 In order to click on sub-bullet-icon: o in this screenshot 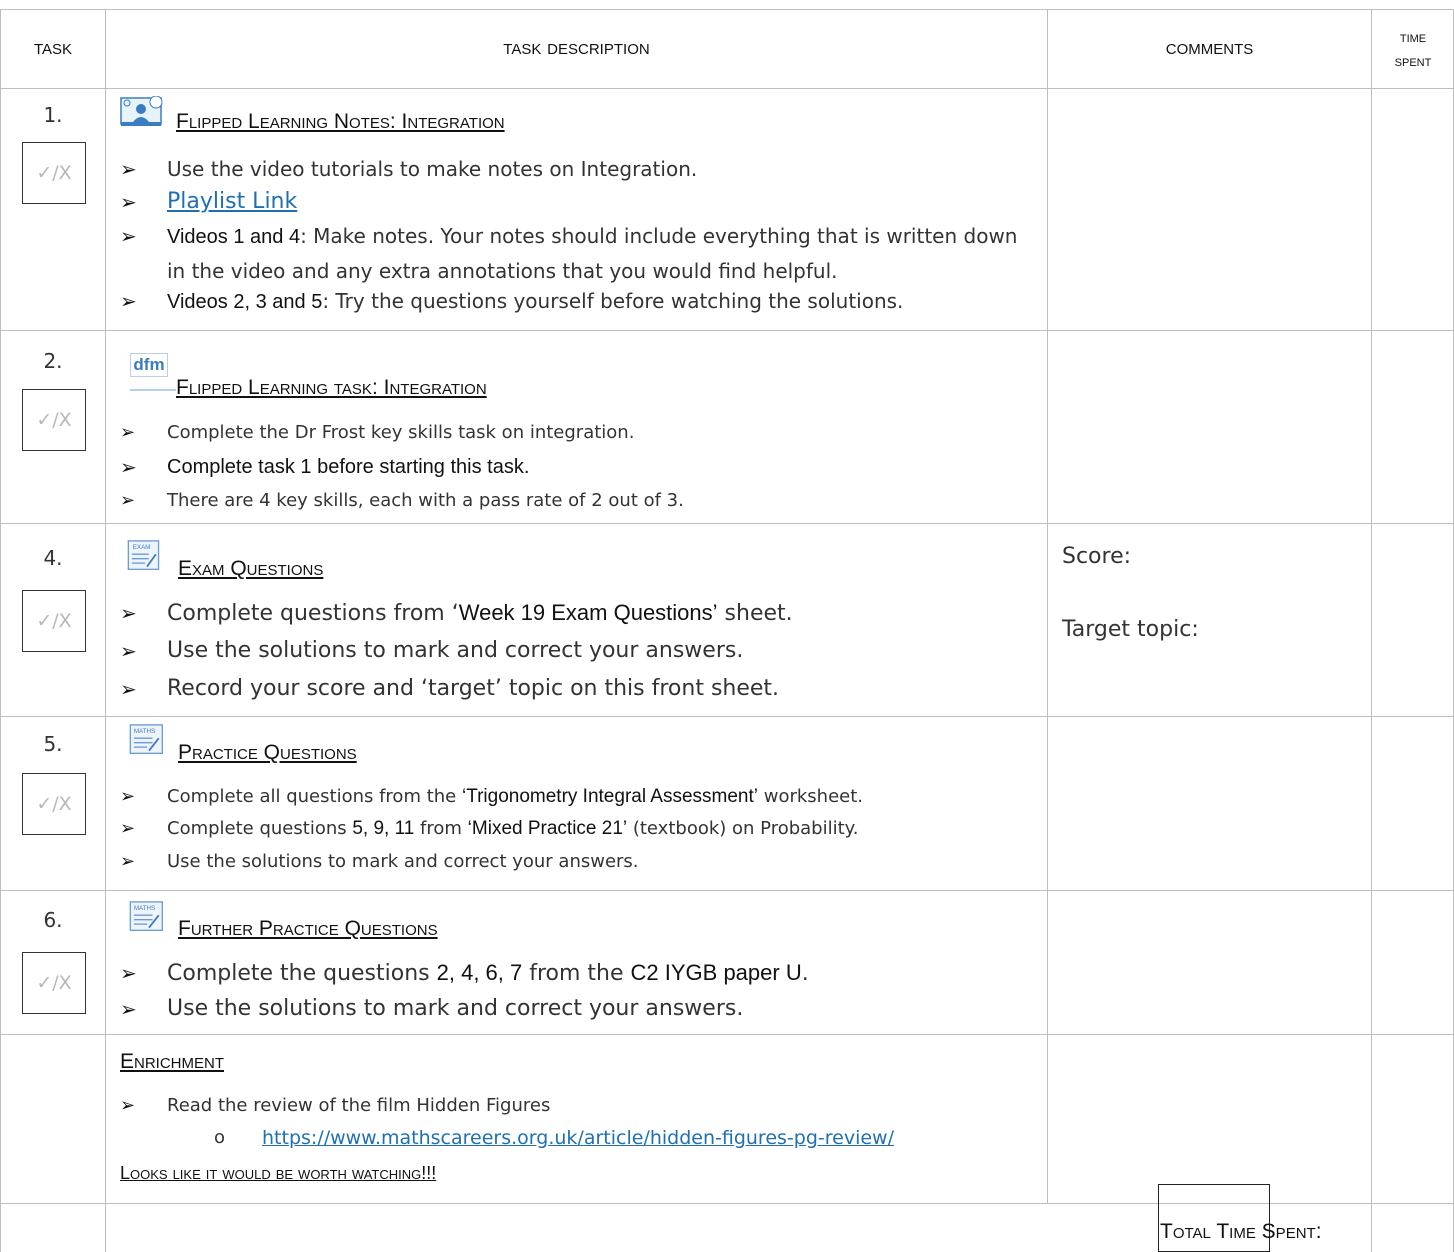, I will do `click(220, 1137)`.